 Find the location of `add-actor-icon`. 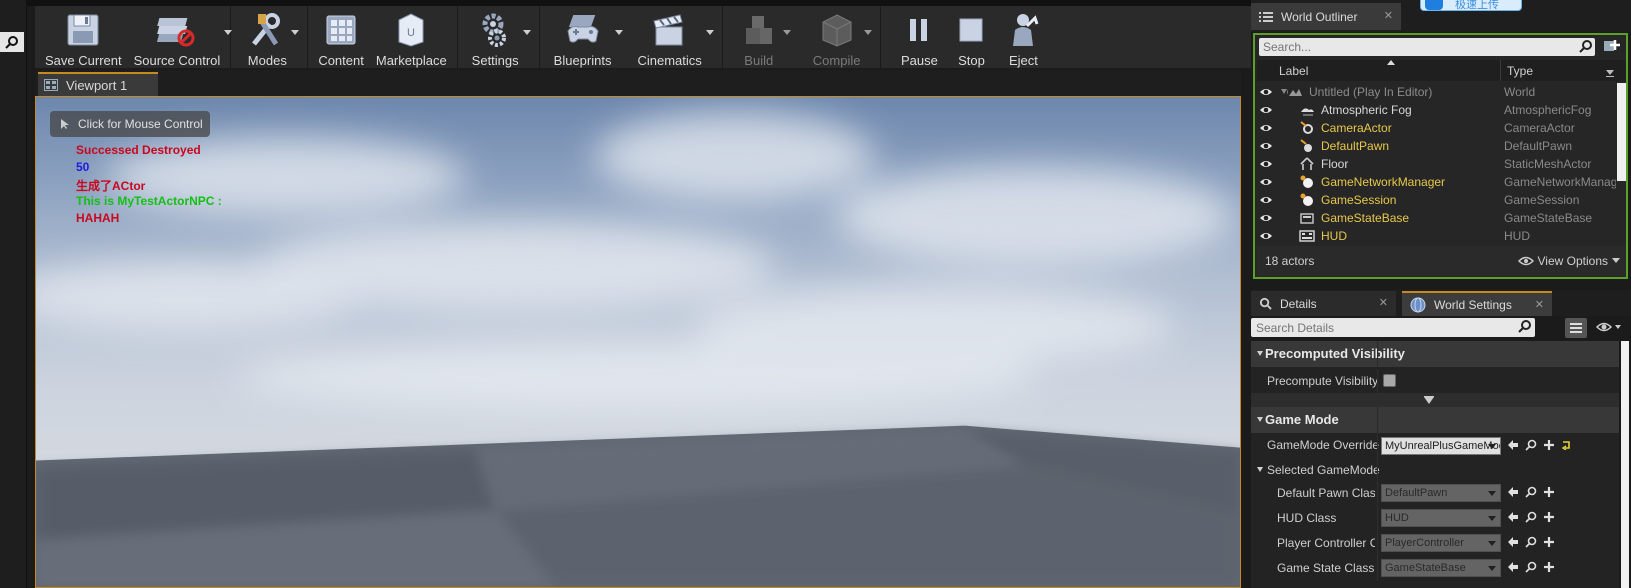

add-actor-icon is located at coordinates (1612, 47).